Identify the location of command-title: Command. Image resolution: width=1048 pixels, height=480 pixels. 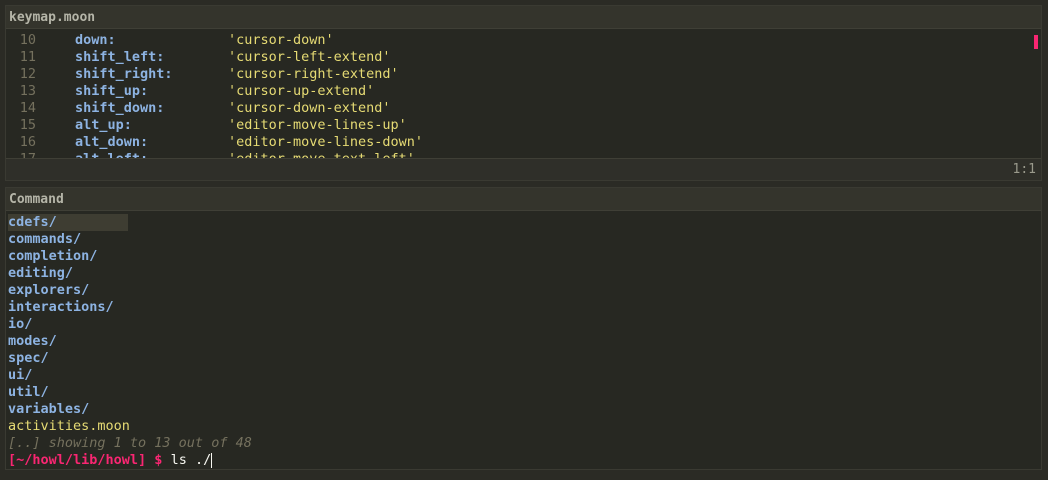
(523, 199).